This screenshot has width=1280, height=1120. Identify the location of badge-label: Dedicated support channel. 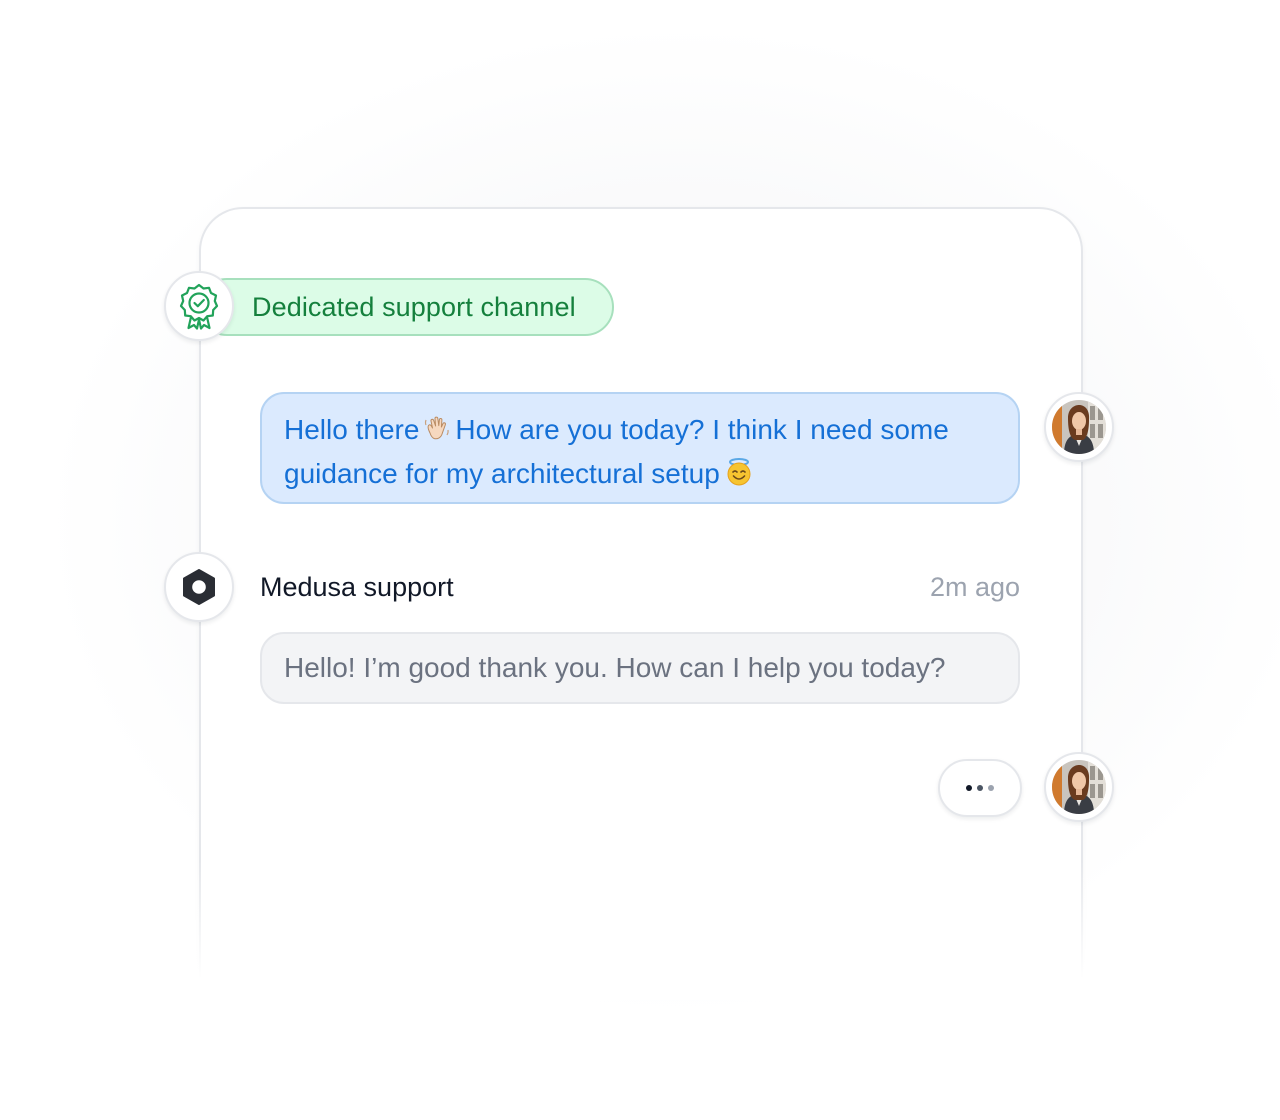
(414, 306).